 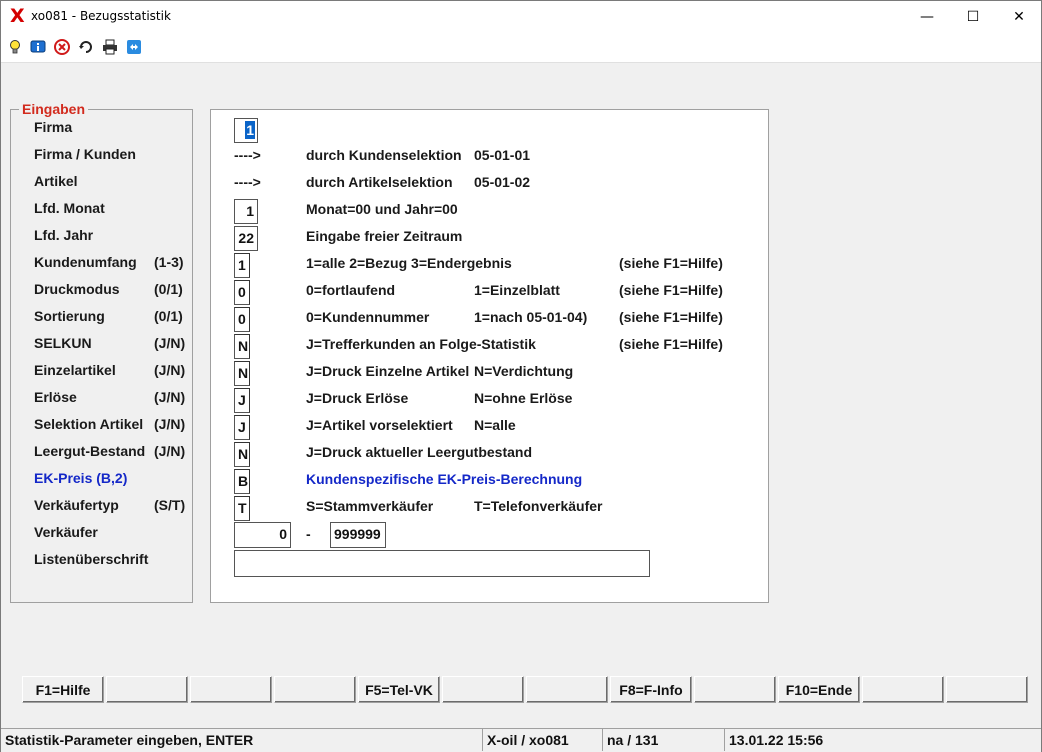 I want to click on arrow-artikel: ---->, so click(x=247, y=182).